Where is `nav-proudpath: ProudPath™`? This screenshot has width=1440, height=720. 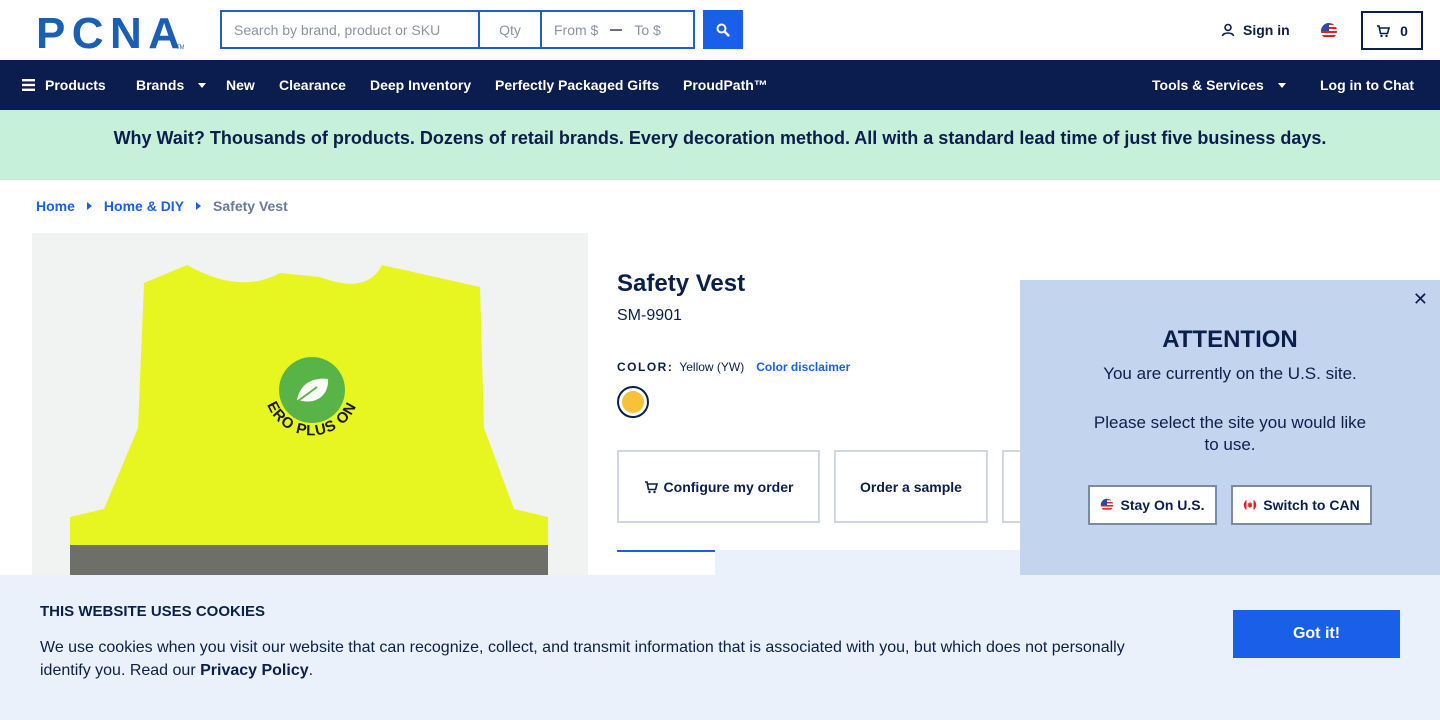 nav-proudpath: ProudPath™ is located at coordinates (725, 85).